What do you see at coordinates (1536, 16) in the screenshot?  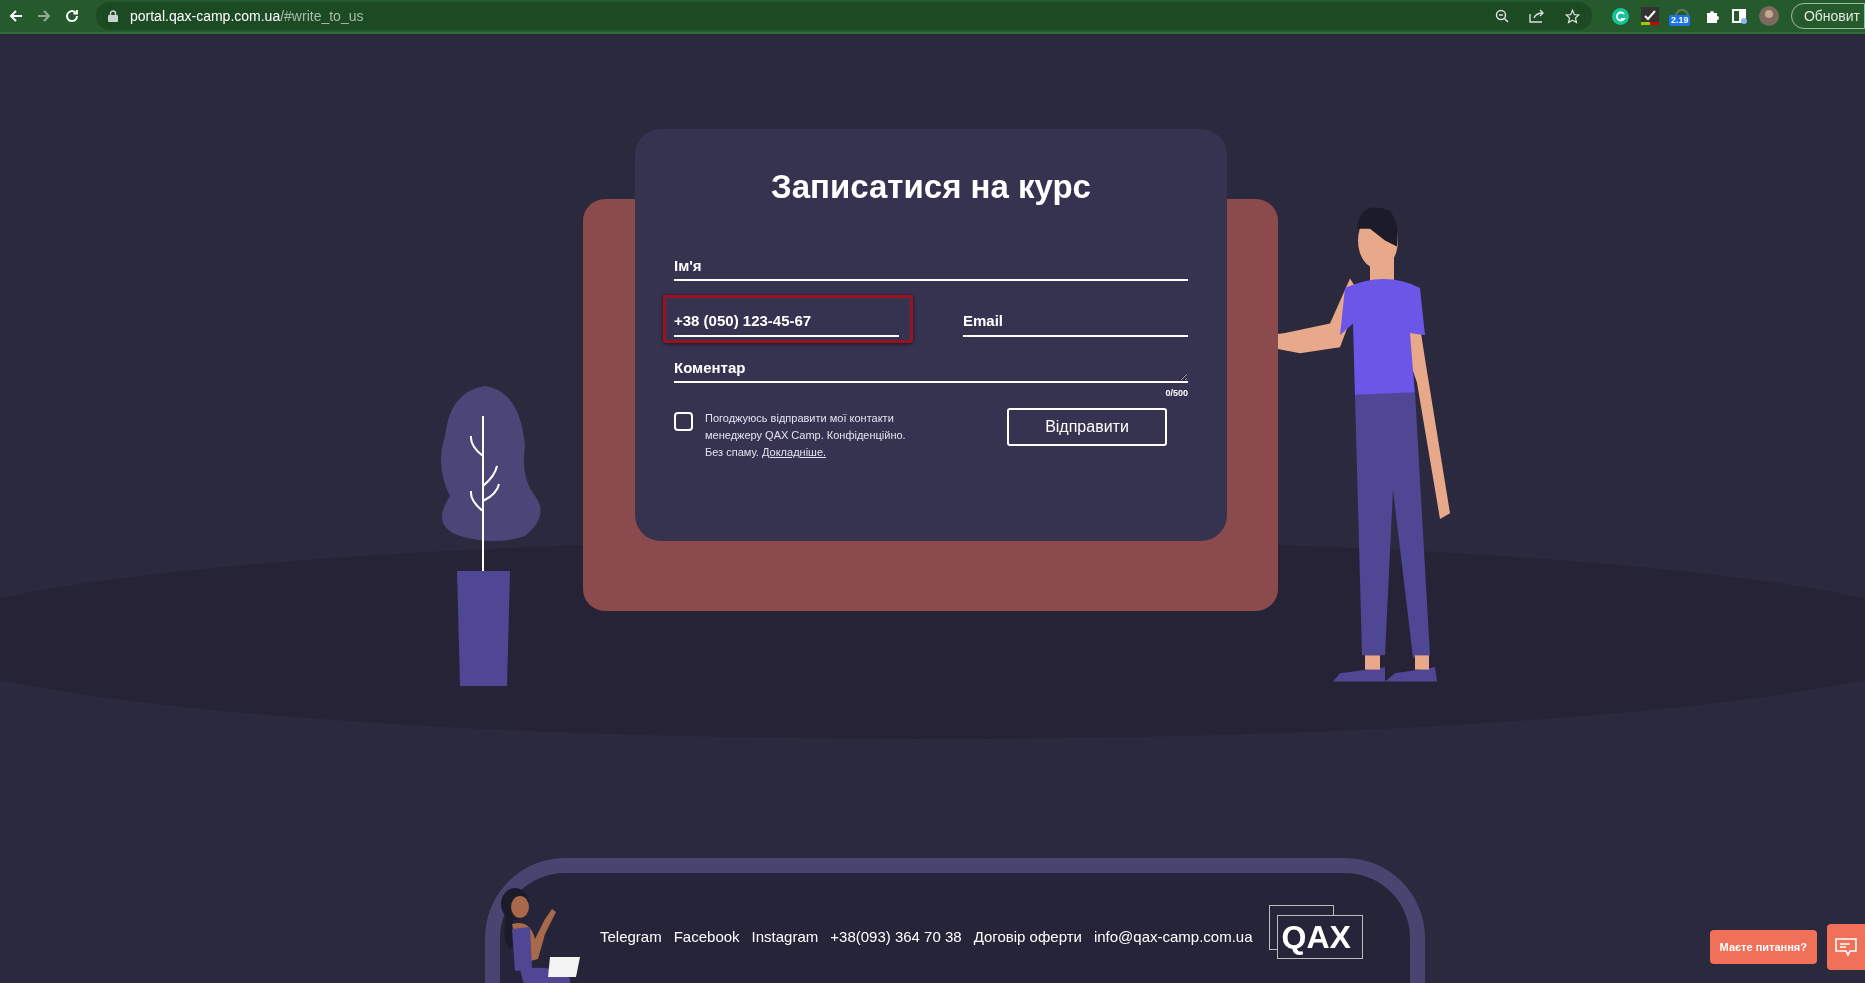 I see `share-icon` at bounding box center [1536, 16].